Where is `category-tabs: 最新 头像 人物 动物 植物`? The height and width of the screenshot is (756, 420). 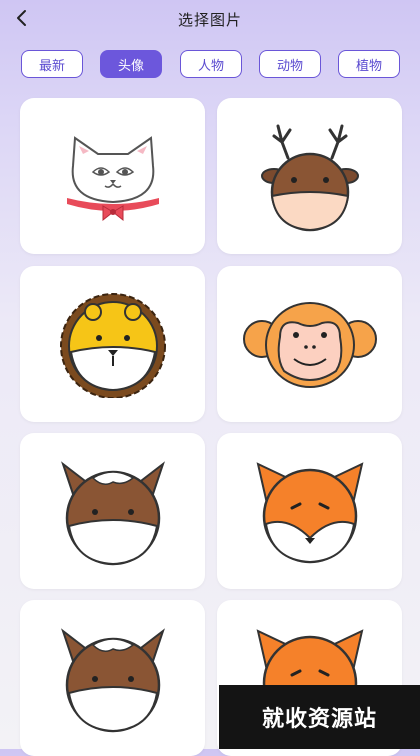
category-tabs: 最新 头像 人物 动物 植物 is located at coordinates (210, 65).